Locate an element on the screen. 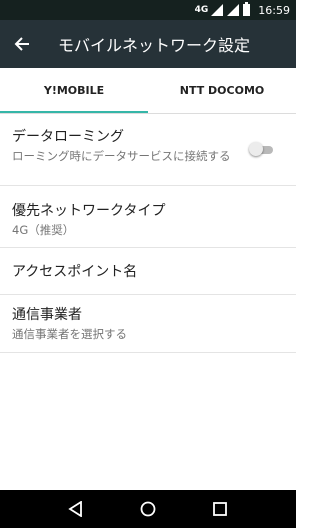 Image resolution: width=320 pixels, height=528 pixels. setting-access-point-names: アクセスポイント名 is located at coordinates (148, 271).